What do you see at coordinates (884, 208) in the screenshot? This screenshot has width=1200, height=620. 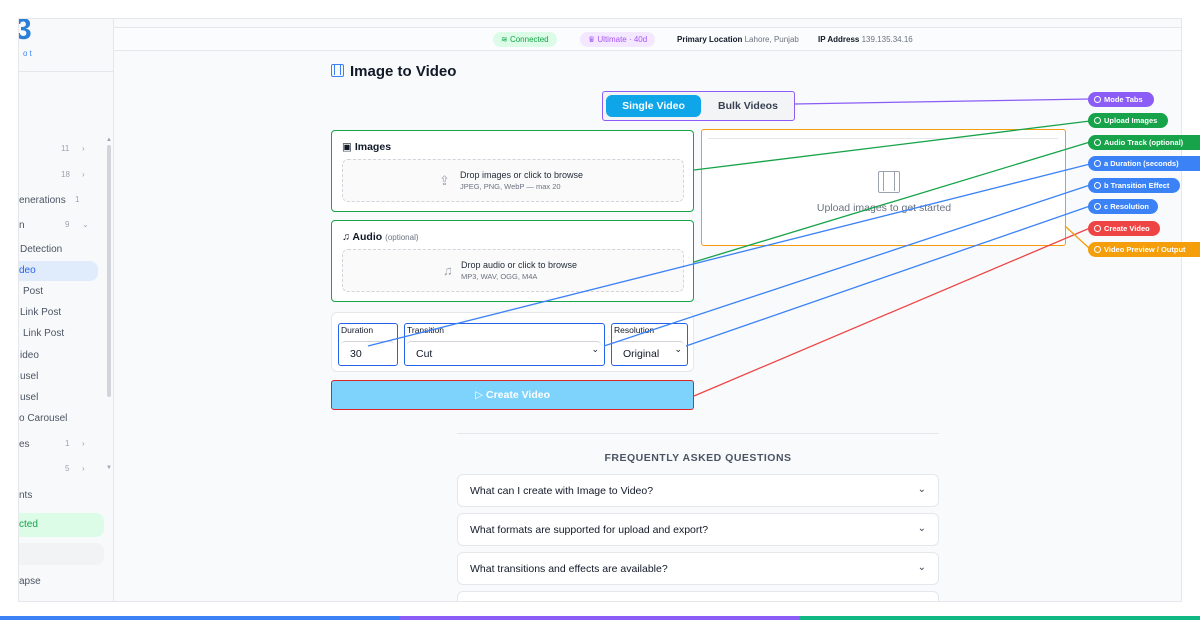 I see `preview-placeholder-text: Upload images to get started` at bounding box center [884, 208].